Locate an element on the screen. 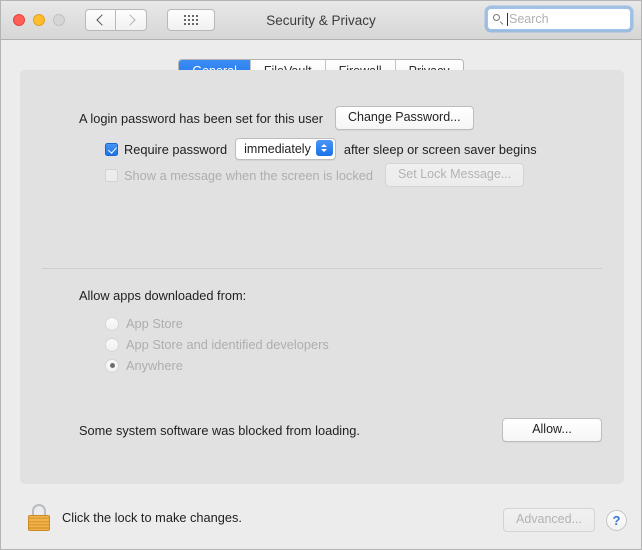 The height and width of the screenshot is (550, 642). radio-label-app-store: App Store is located at coordinates (154, 323).